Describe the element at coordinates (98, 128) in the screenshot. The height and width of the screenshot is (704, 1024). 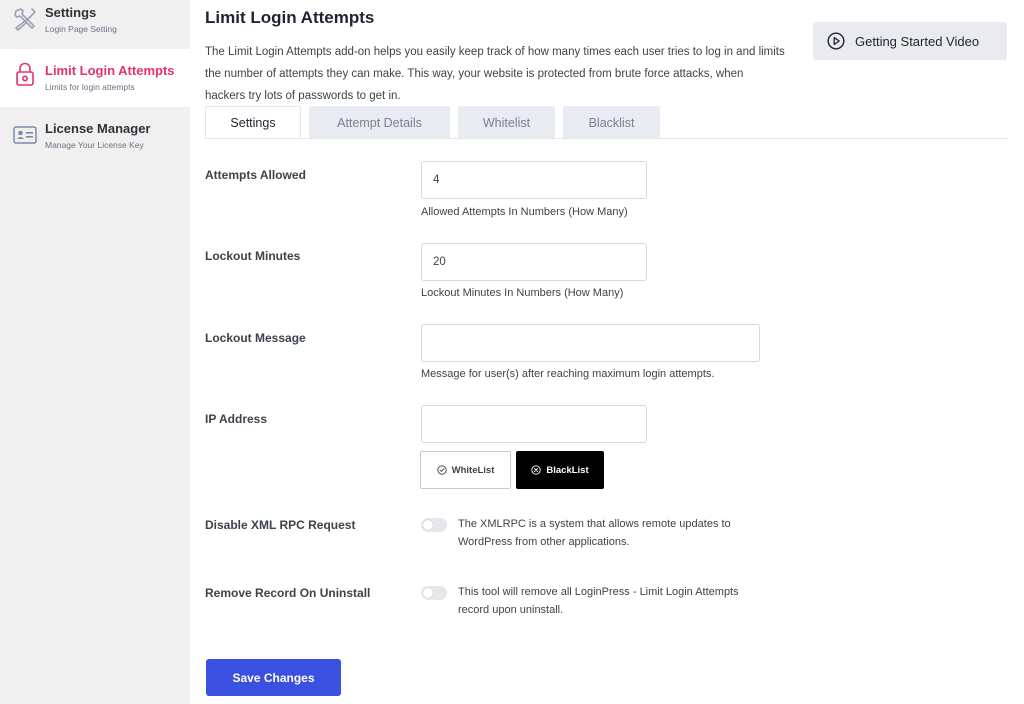
I see `sidebar-item-title: License Manager` at that location.